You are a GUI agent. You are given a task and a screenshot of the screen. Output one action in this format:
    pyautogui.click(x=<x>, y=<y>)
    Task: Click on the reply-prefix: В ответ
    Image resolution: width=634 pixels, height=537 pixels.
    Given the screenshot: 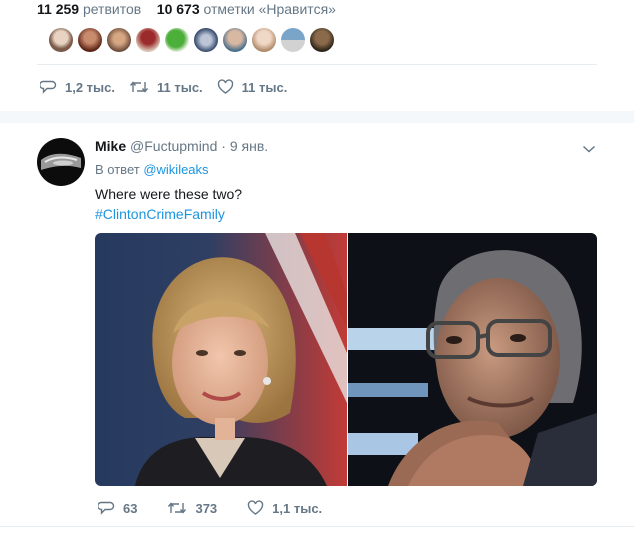 What is the action you would take?
    pyautogui.click(x=117, y=169)
    